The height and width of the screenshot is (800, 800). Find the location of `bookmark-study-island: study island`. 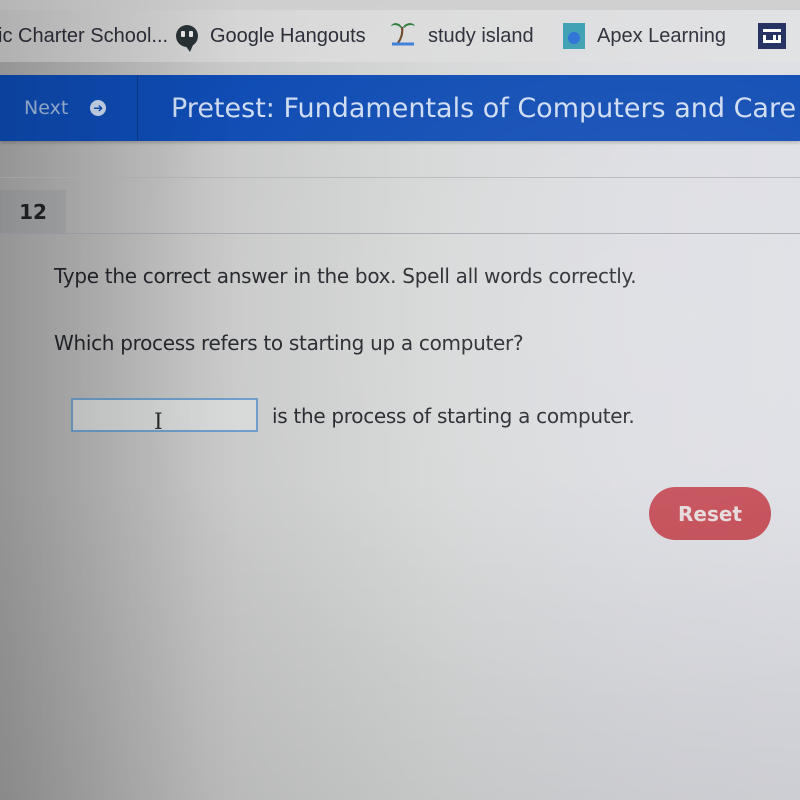

bookmark-study-island: study island is located at coordinates (462, 36).